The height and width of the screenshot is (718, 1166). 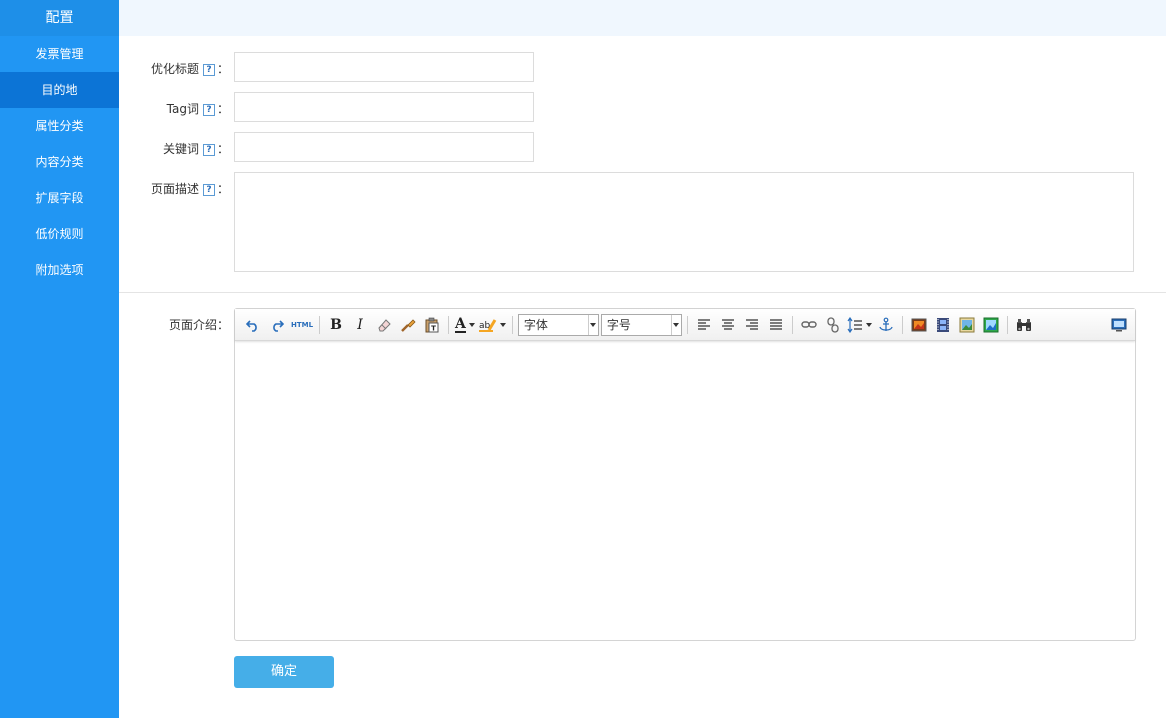 I want to click on anchor-icon, so click(x=886, y=325).